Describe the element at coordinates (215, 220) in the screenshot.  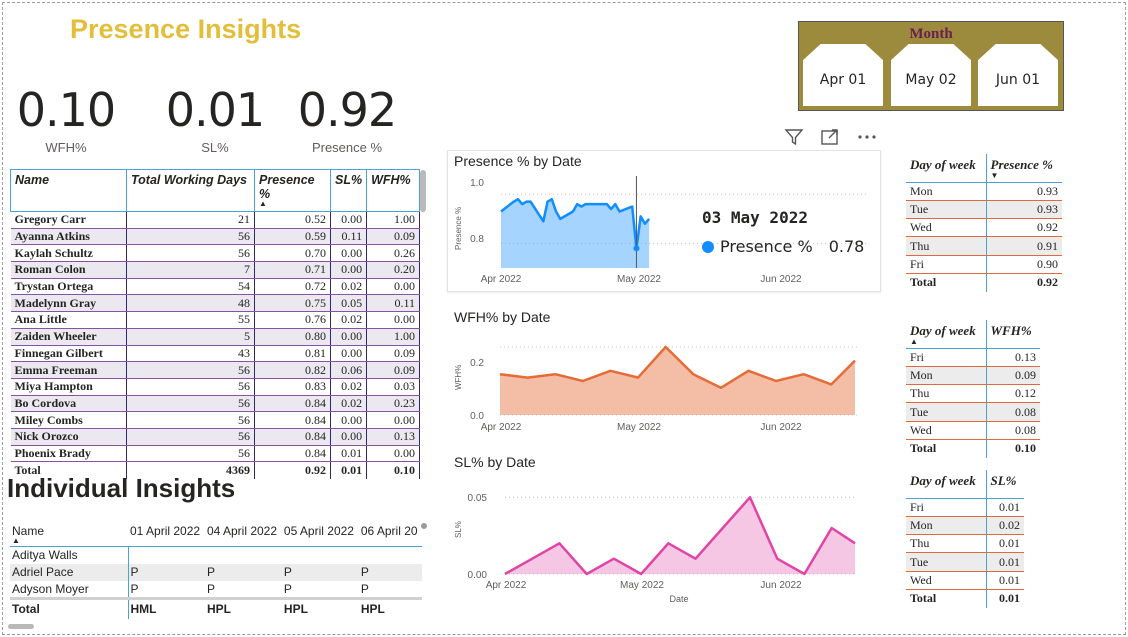
I see `table-row: Gregory Carr 21 0.52 0.00 1.00` at that location.